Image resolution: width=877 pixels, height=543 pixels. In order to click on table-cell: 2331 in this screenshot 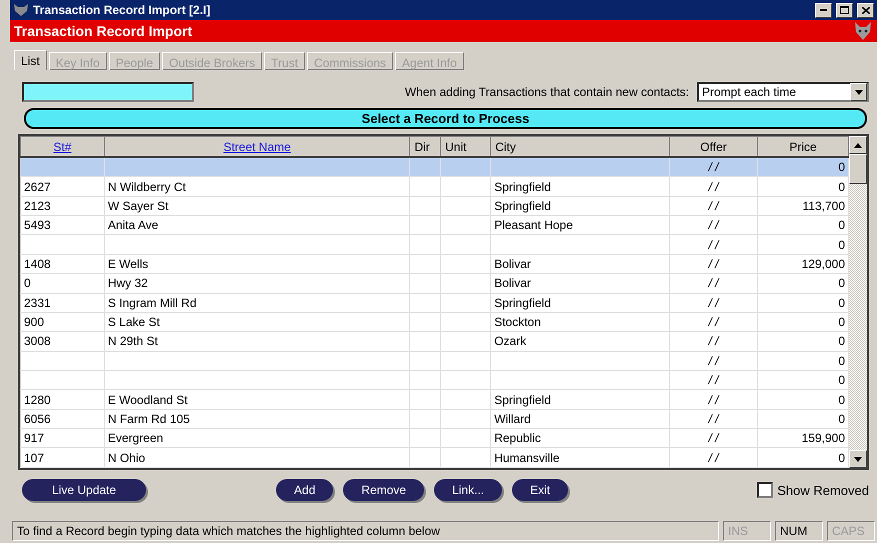, I will do `click(37, 303)`.